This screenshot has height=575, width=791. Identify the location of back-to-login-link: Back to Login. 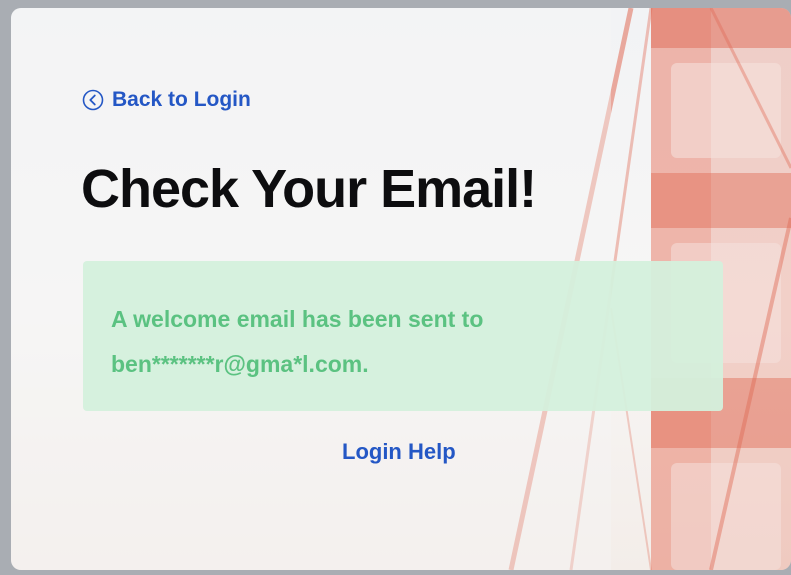
(166, 100).